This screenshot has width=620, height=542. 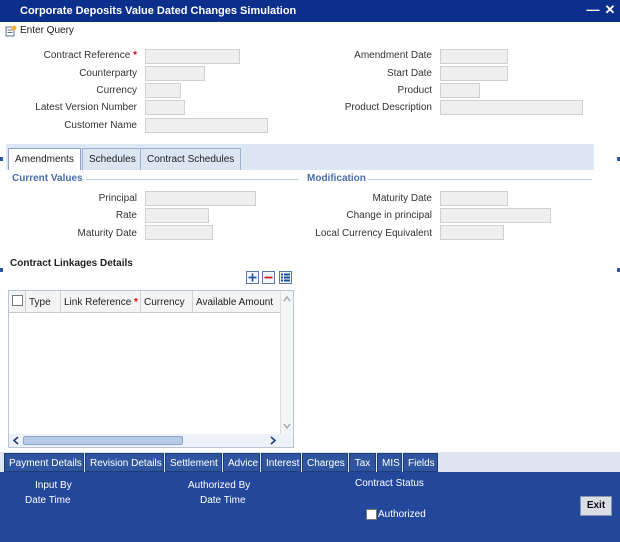 I want to click on delete-row-button, so click(x=268, y=277).